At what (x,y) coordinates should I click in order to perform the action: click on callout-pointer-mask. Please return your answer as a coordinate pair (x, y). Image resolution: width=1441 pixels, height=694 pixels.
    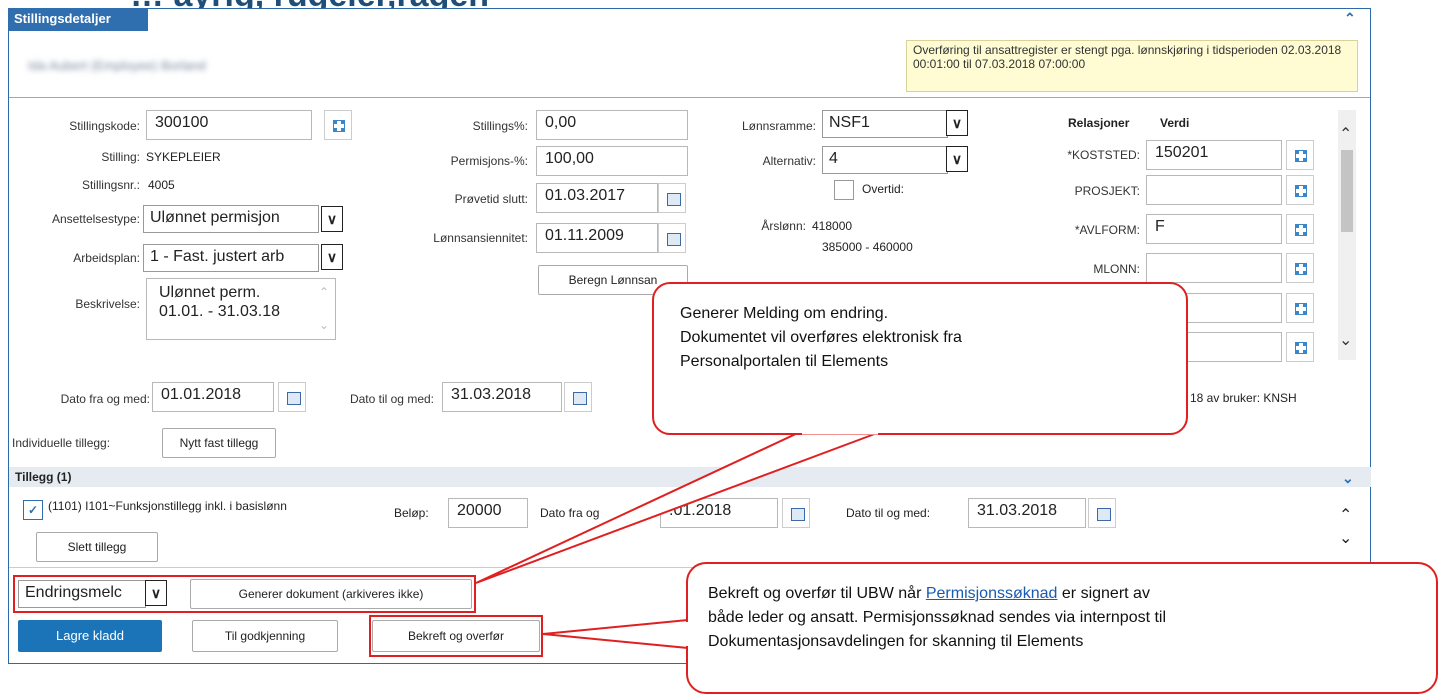
    Looking at the image, I should click on (687, 634).